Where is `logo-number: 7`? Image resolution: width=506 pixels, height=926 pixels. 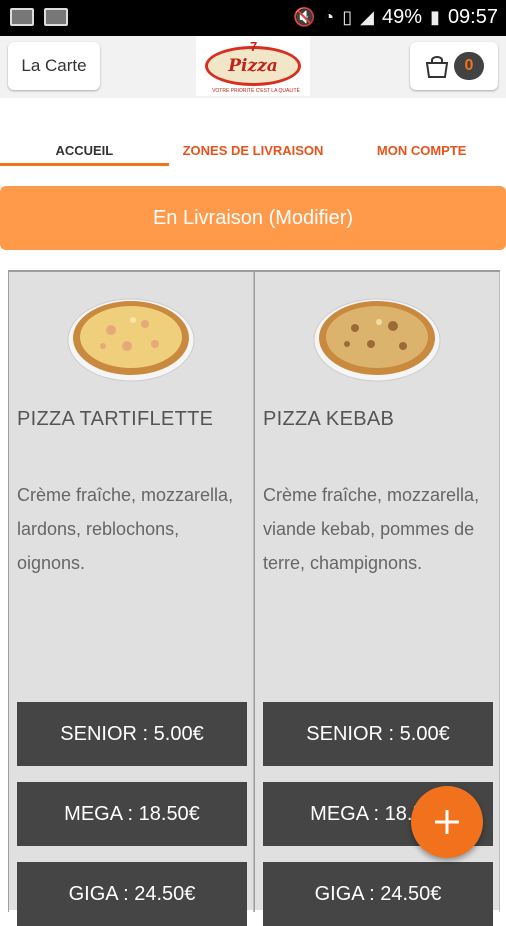
logo-number: 7 is located at coordinates (254, 46).